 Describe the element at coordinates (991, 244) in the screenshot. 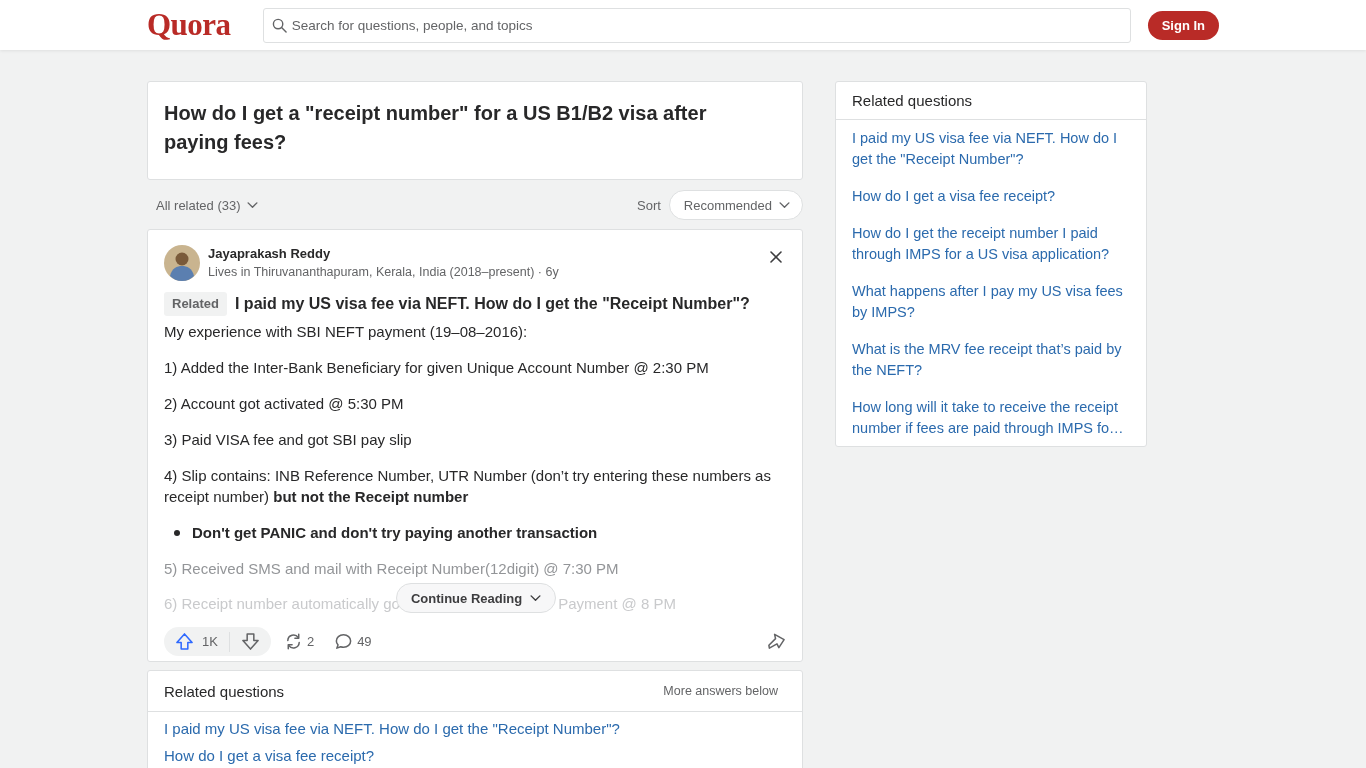

I see `related-question-link: How do I get the receipt number I paid through IMPS for a US visa application?` at that location.